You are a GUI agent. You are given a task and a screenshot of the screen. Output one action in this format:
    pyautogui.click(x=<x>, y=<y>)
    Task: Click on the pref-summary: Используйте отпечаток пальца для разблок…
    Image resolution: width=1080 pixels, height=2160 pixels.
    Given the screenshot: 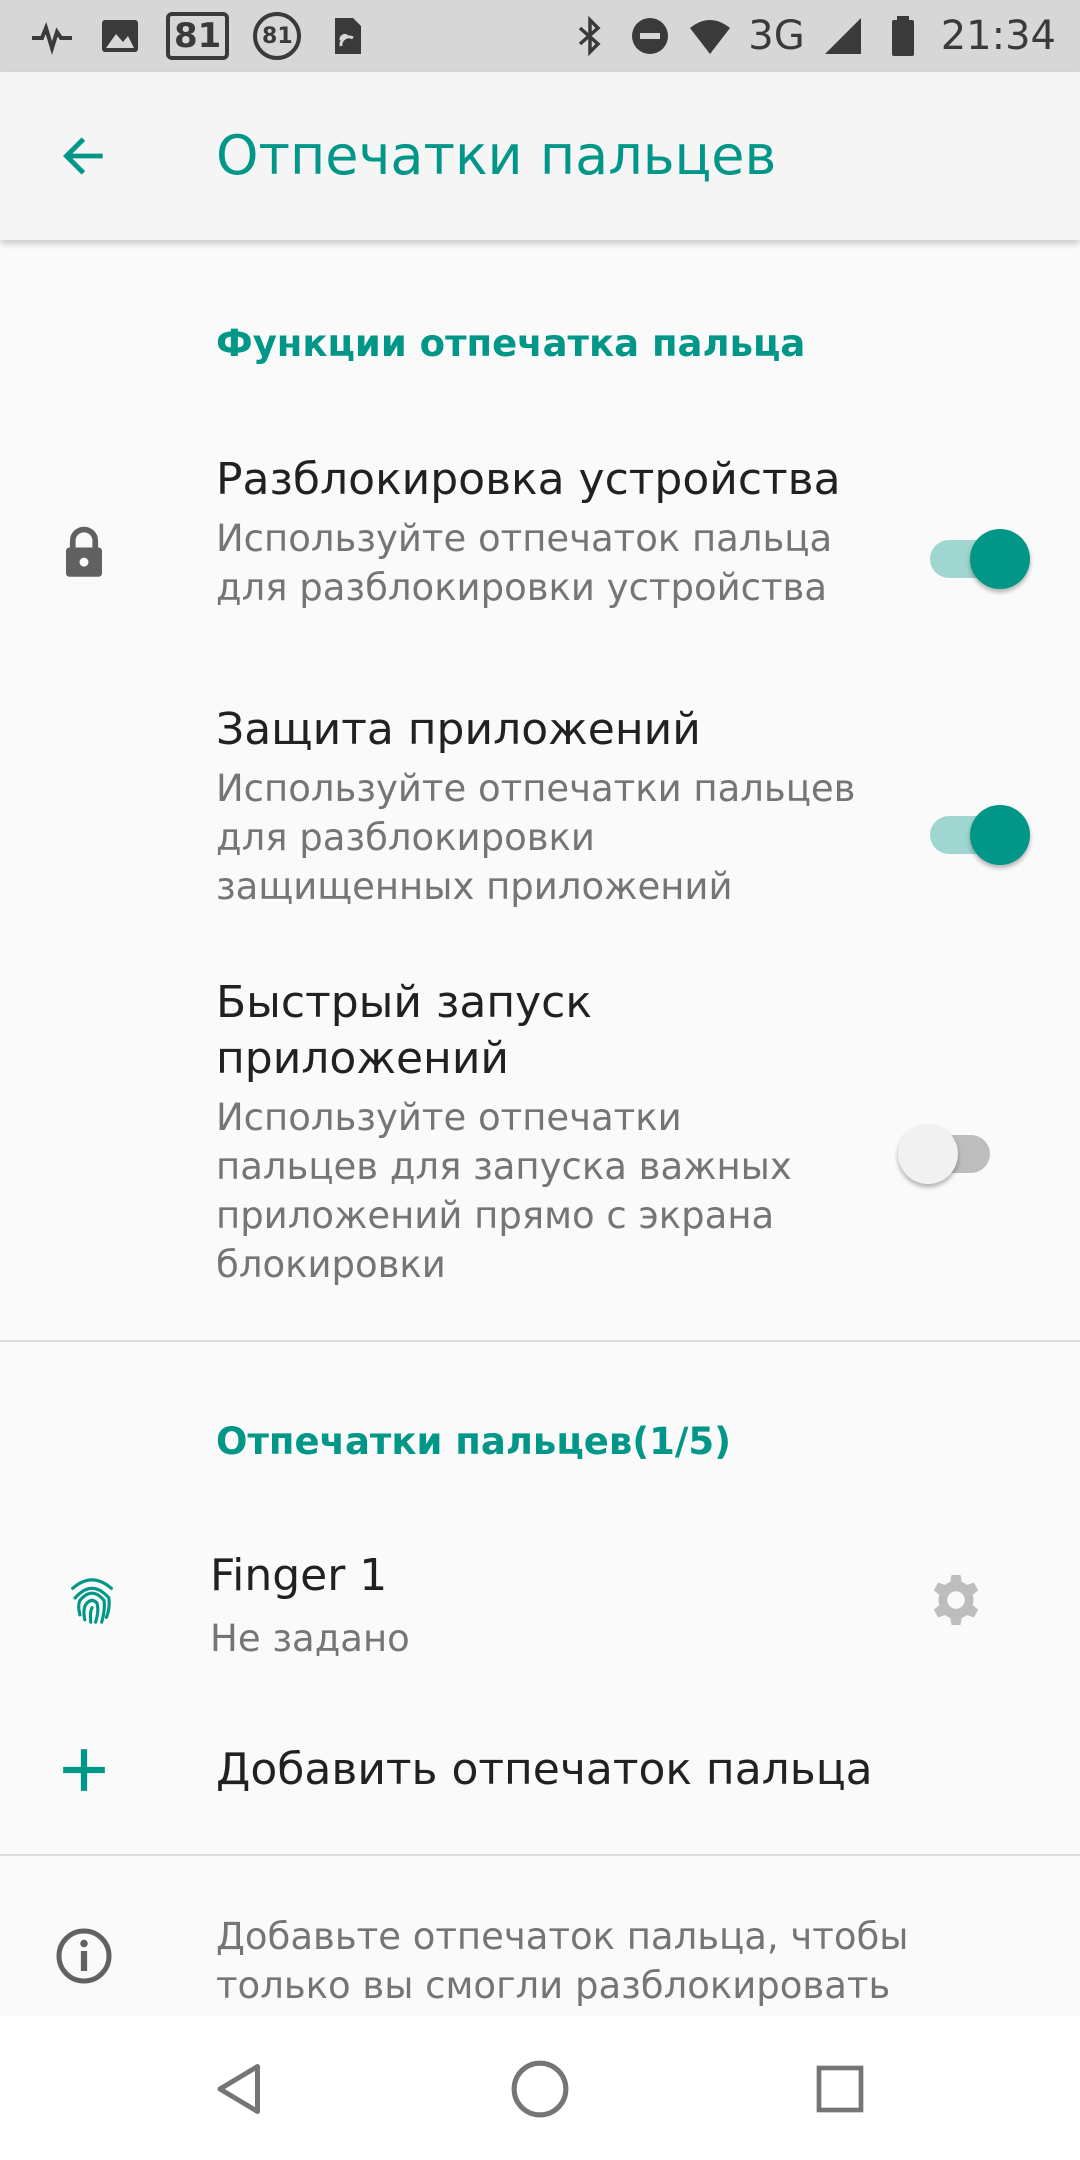 What is the action you would take?
    pyautogui.click(x=524, y=563)
    